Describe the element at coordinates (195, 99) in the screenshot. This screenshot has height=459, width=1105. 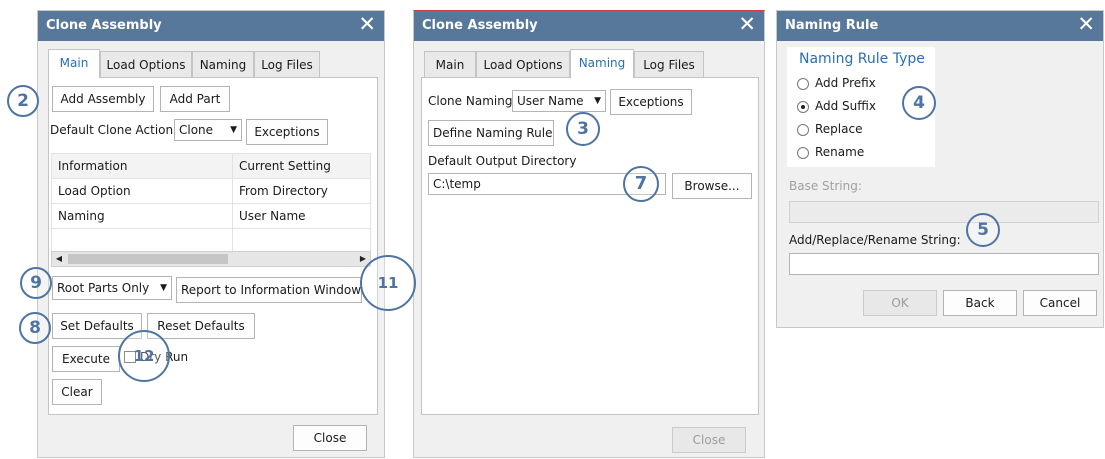
I see `add-part-button: Add Part` at that location.